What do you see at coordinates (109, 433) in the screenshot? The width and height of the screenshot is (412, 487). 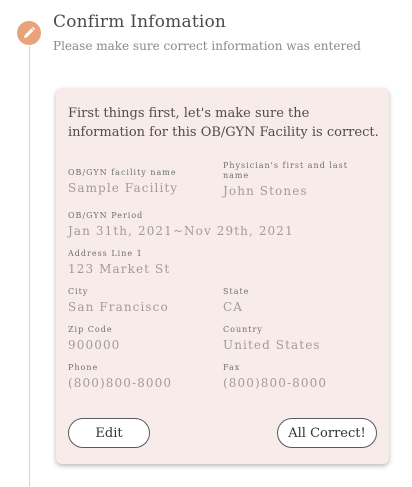 I see `edit-button: Edit` at bounding box center [109, 433].